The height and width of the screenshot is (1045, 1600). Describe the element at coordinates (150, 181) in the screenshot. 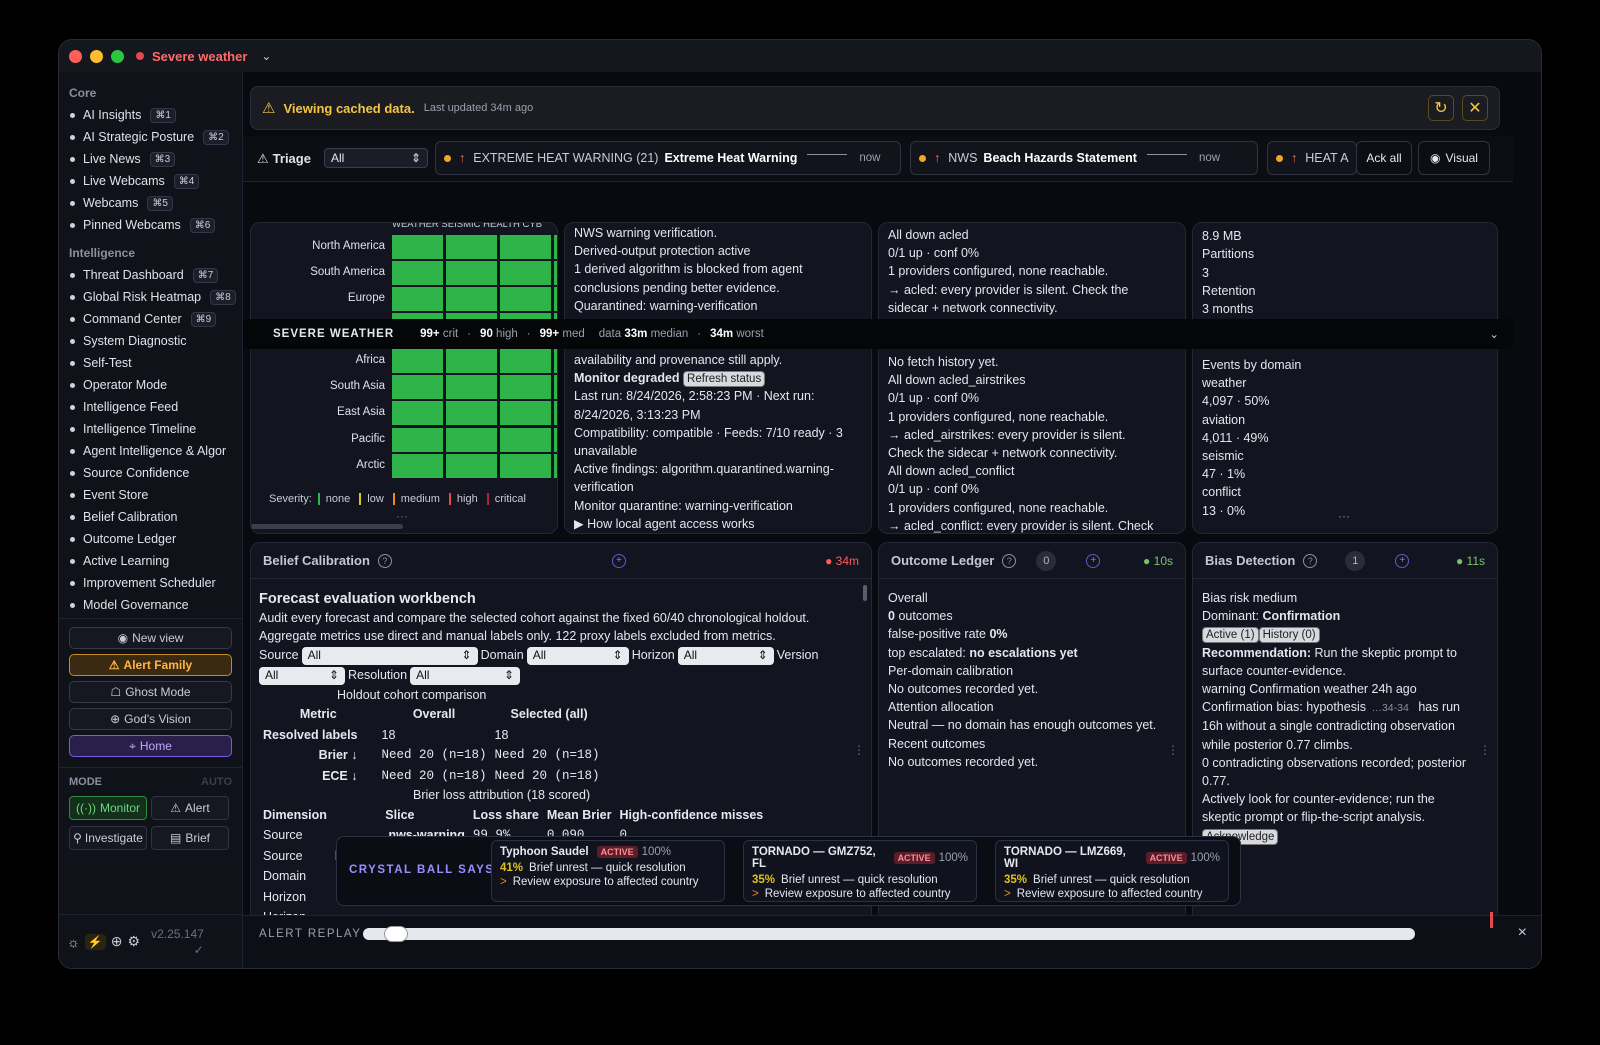

I see `sidebar-item: Live Webcams ⌘4` at that location.